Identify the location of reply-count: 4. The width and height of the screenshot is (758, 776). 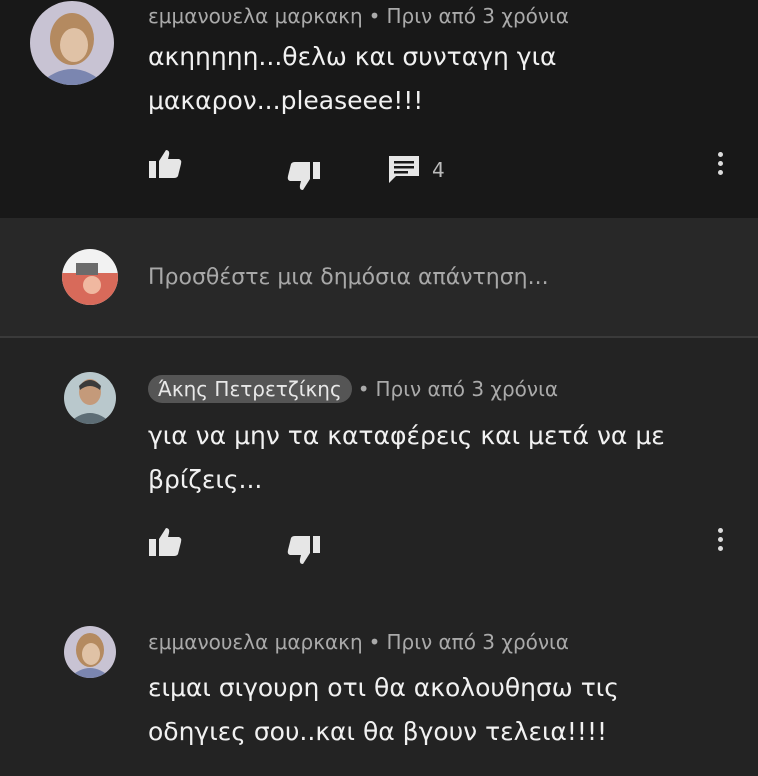
(438, 170).